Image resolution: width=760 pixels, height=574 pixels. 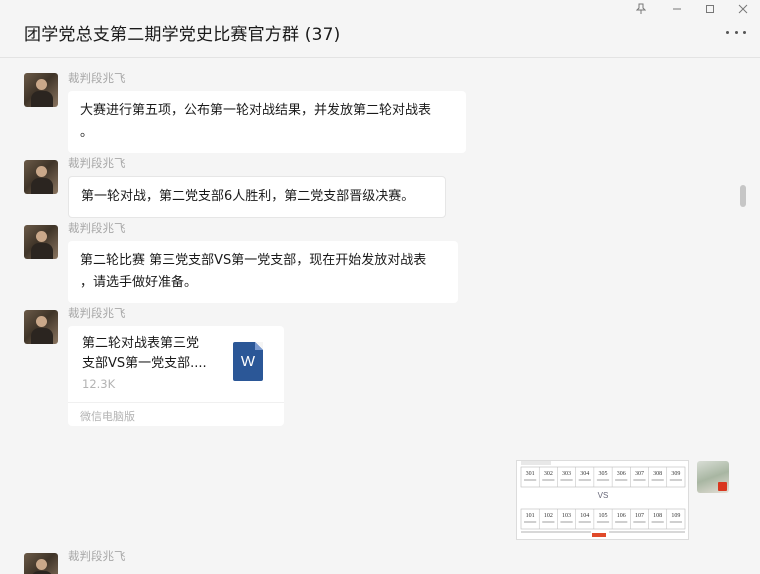 What do you see at coordinates (253, 260) in the screenshot?
I see `message-text-line: 第二轮比赛 第三党支部VS第一党支部，现在开始发放对战表` at bounding box center [253, 260].